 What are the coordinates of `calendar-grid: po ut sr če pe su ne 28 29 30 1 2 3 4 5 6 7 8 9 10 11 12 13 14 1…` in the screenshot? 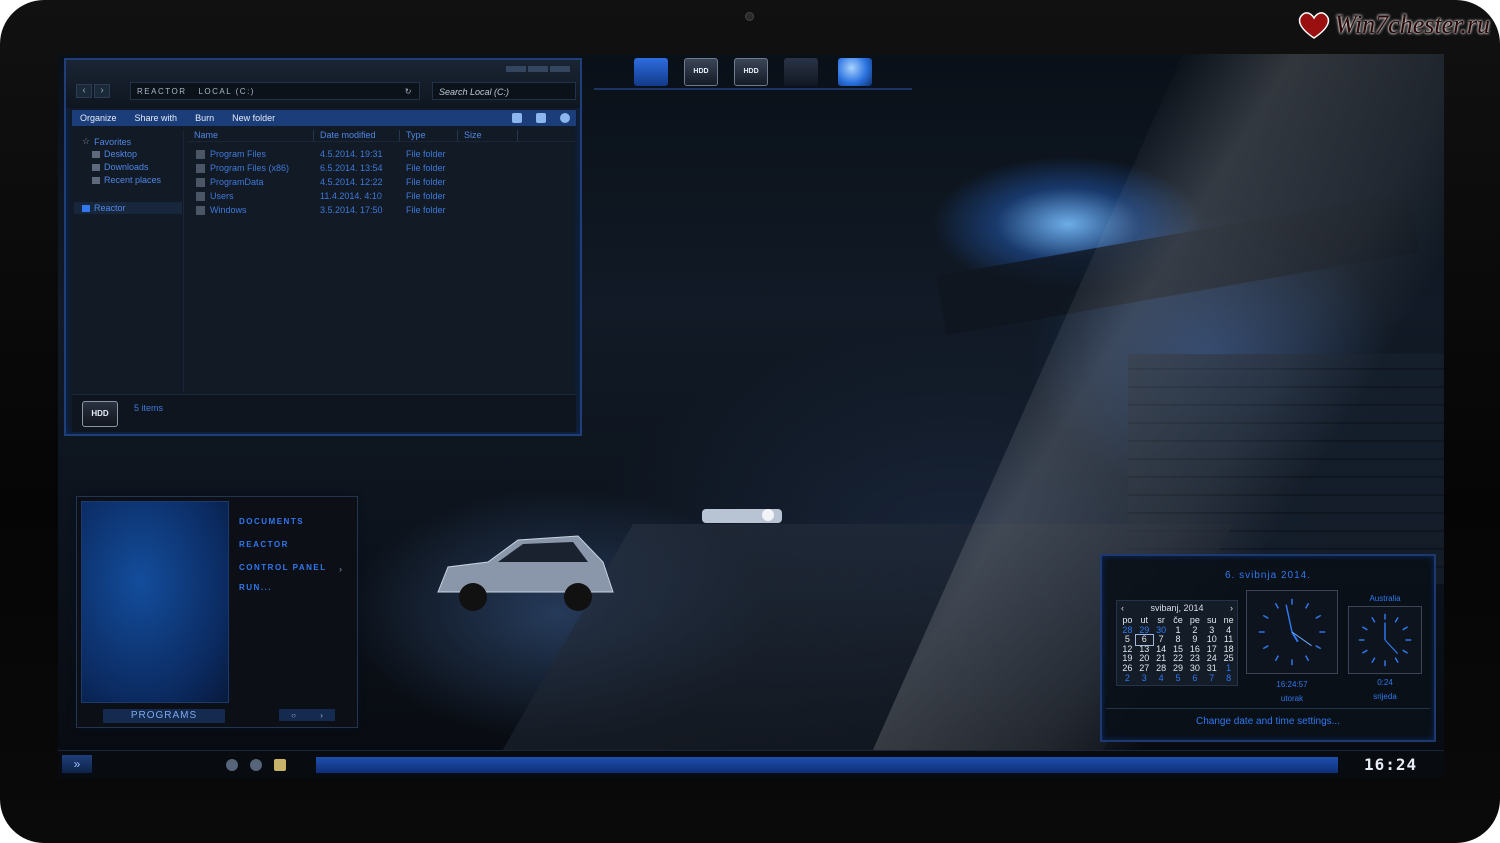 It's located at (1178, 649).